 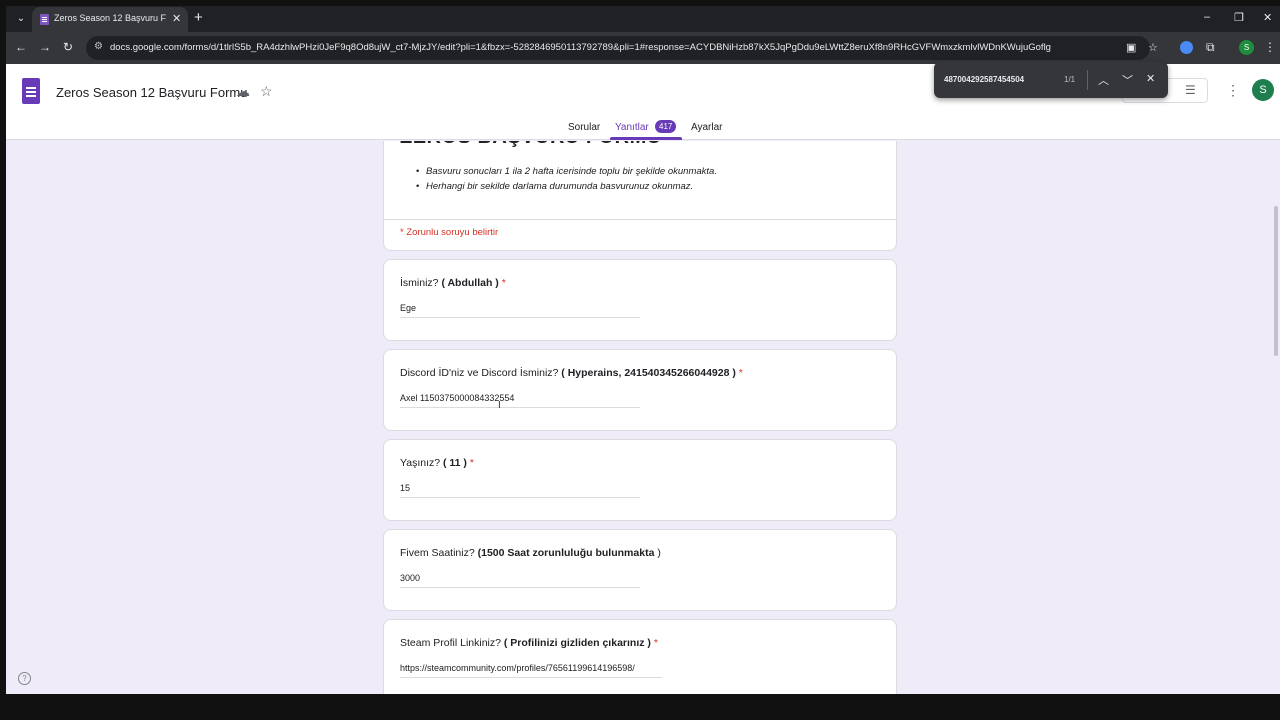 What do you see at coordinates (1263, 90) in the screenshot?
I see `account-avatar: S` at bounding box center [1263, 90].